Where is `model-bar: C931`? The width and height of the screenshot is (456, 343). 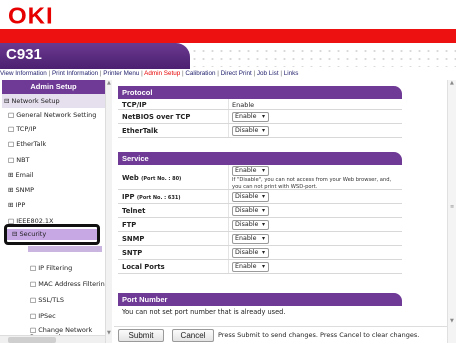
model-bar: C931 is located at coordinates (95, 56).